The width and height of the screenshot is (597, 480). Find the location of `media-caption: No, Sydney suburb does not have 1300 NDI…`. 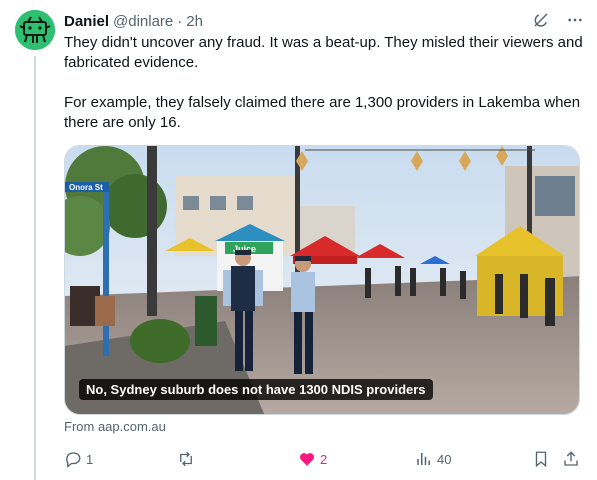

media-caption: No, Sydney suburb does not have 1300 NDI… is located at coordinates (256, 389).